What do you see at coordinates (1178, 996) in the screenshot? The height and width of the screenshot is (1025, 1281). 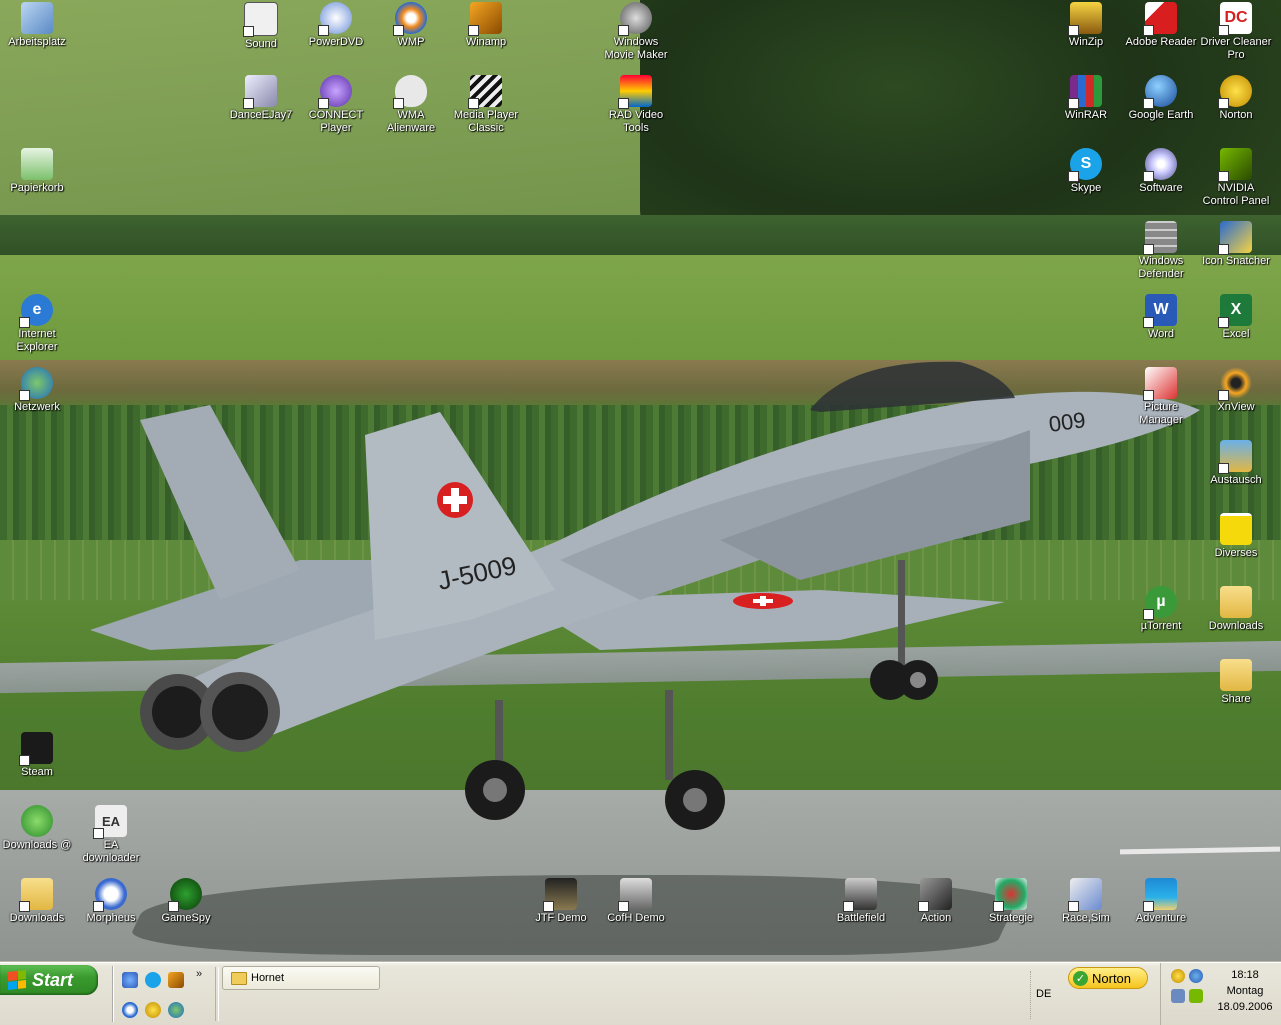 I see `speaker-icon` at bounding box center [1178, 996].